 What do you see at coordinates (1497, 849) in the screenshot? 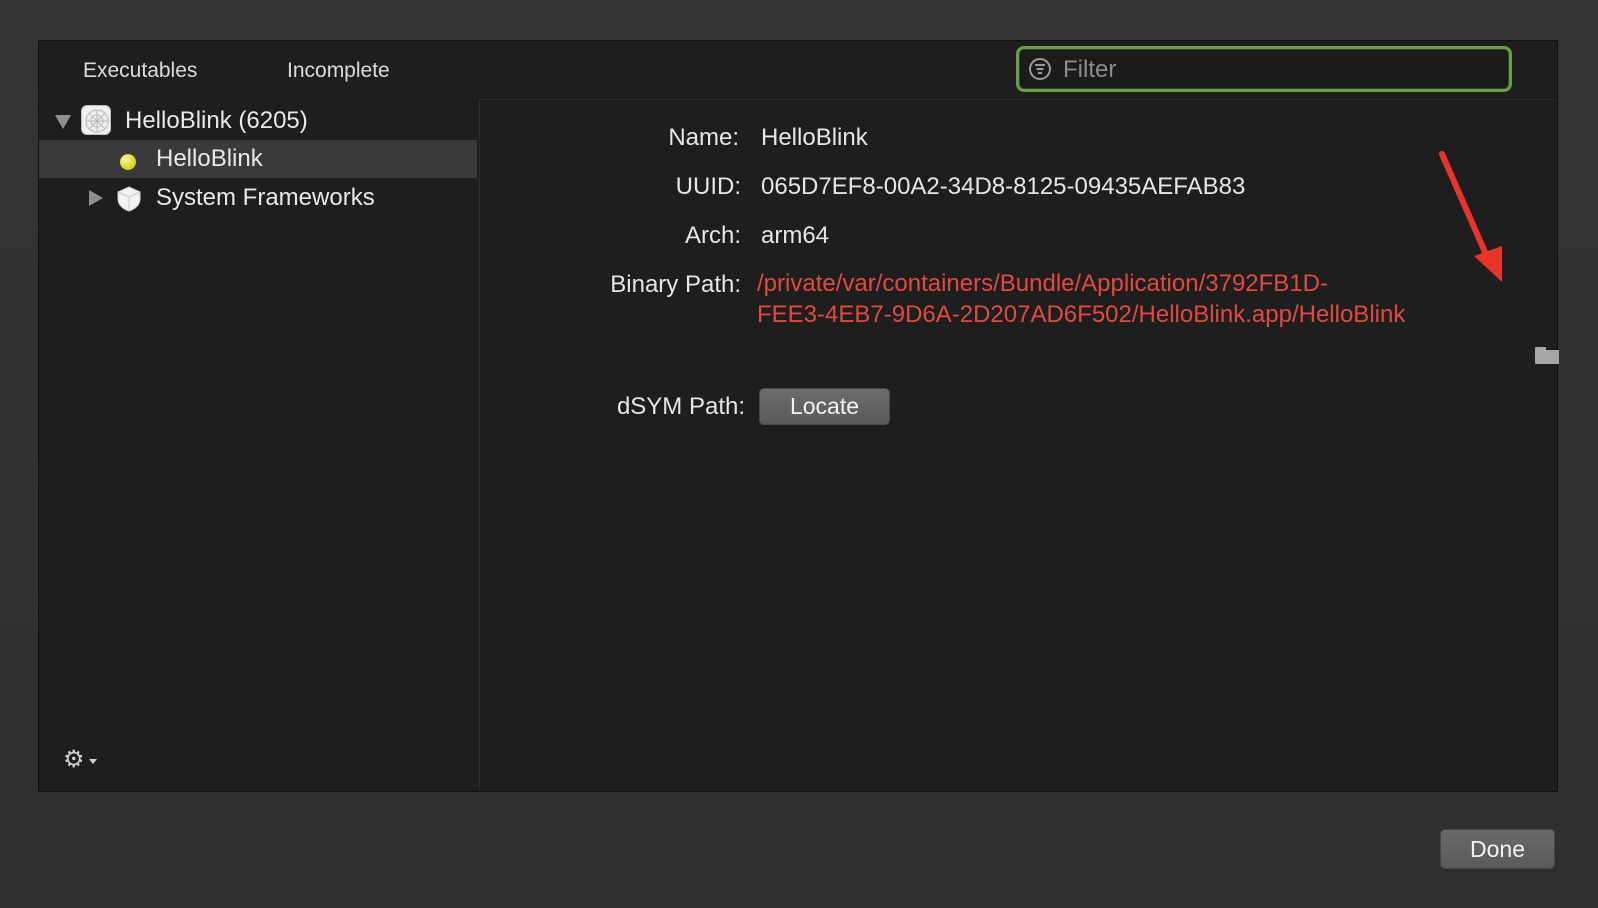
I see `done-button: Done` at bounding box center [1497, 849].